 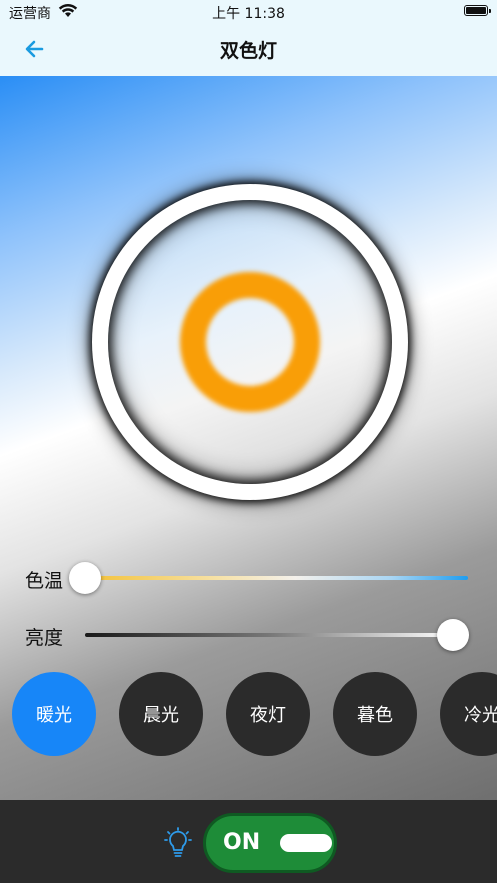 I want to click on nav-bar: 双色灯, so click(x=248, y=50).